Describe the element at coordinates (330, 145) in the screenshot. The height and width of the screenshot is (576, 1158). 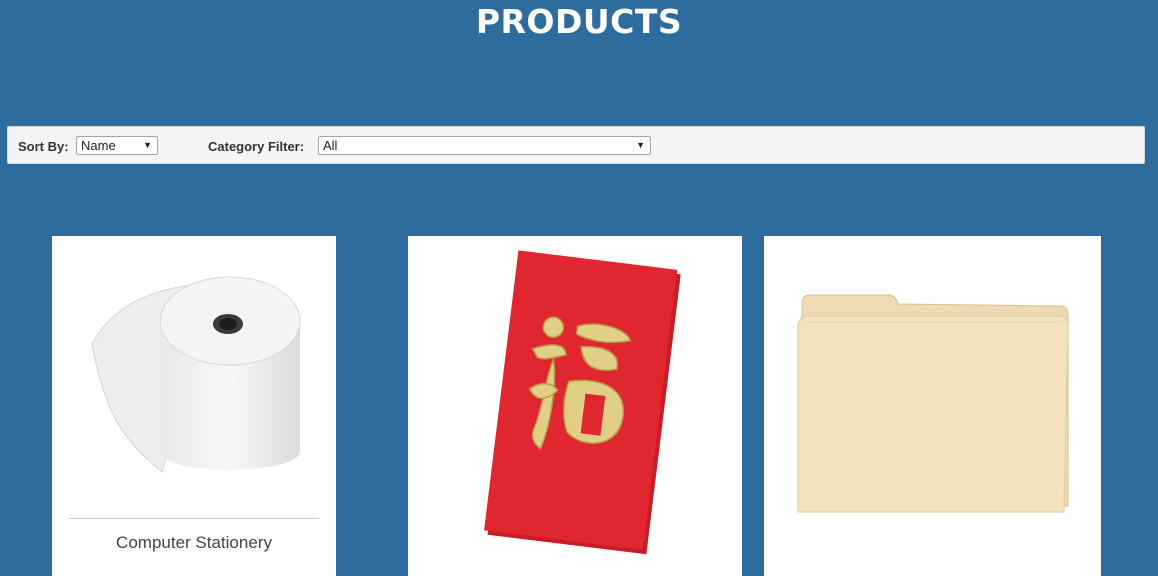
I see `category-filter-value: All` at that location.